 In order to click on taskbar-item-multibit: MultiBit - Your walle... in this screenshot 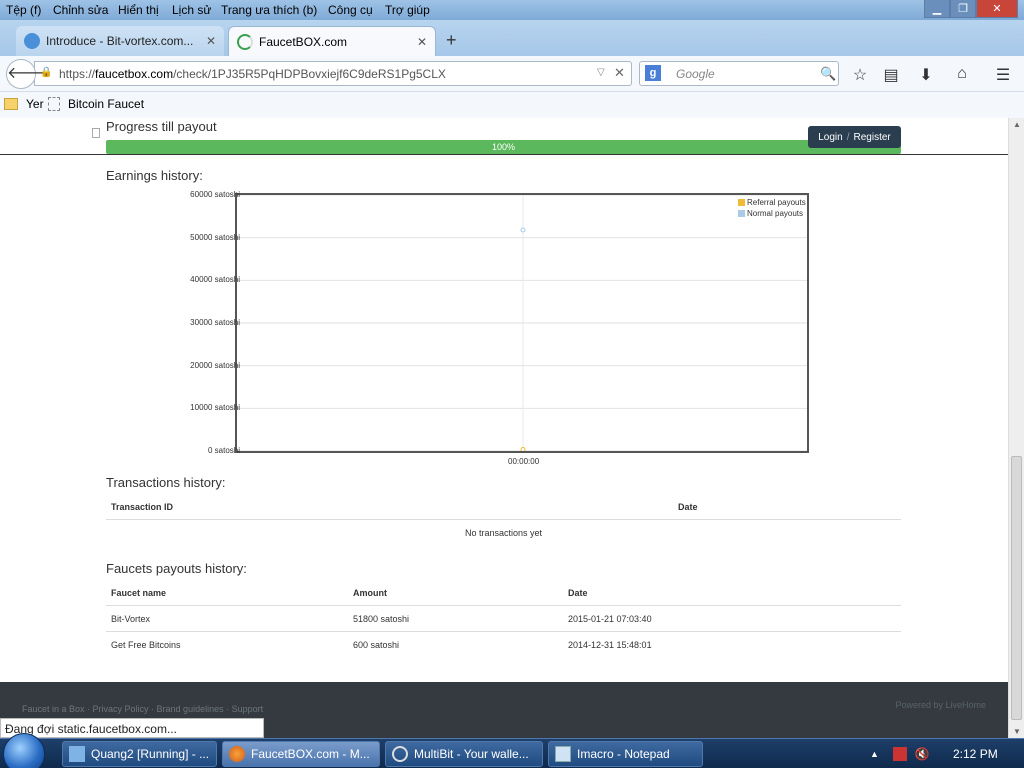, I will do `click(464, 754)`.